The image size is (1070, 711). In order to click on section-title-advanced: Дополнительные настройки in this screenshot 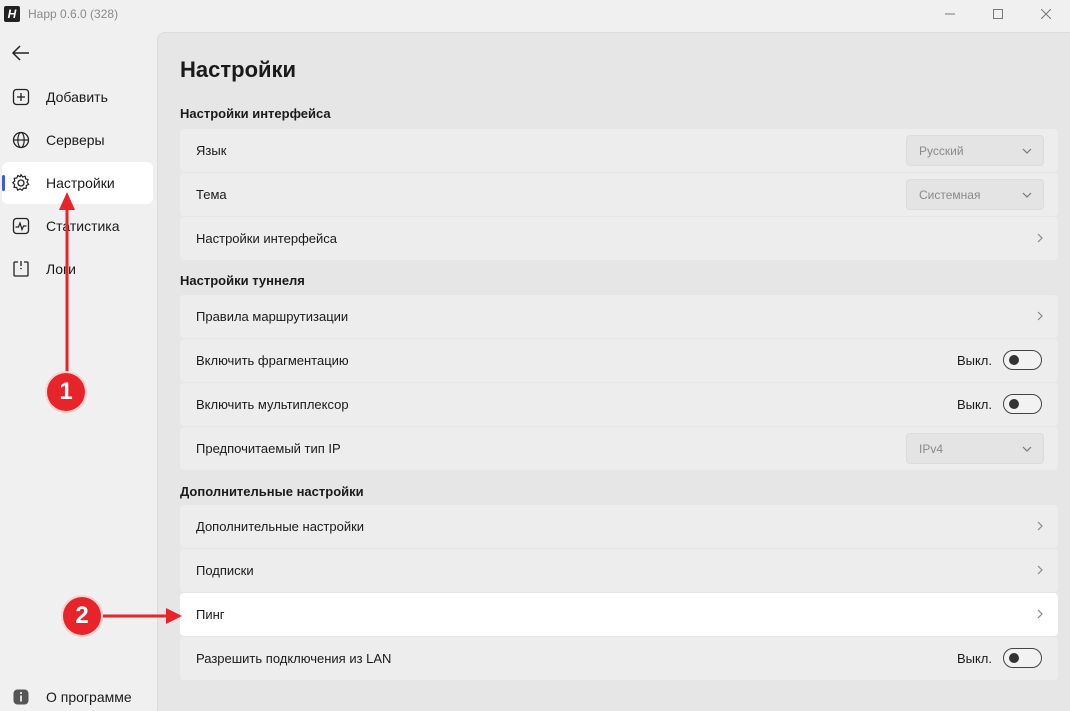, I will do `click(272, 491)`.